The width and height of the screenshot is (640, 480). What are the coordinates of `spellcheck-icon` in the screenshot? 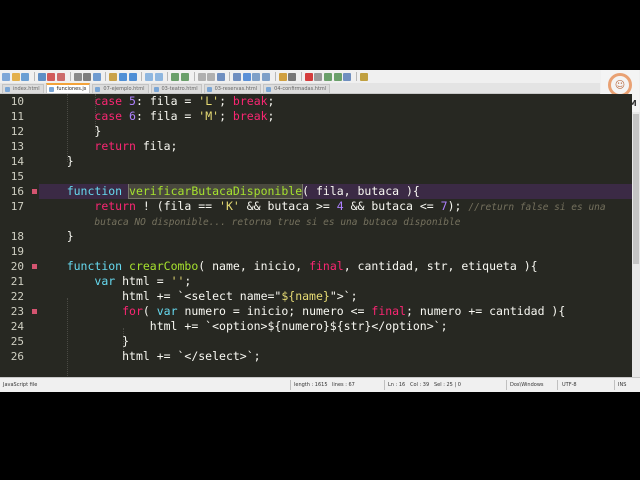 It's located at (363, 76).